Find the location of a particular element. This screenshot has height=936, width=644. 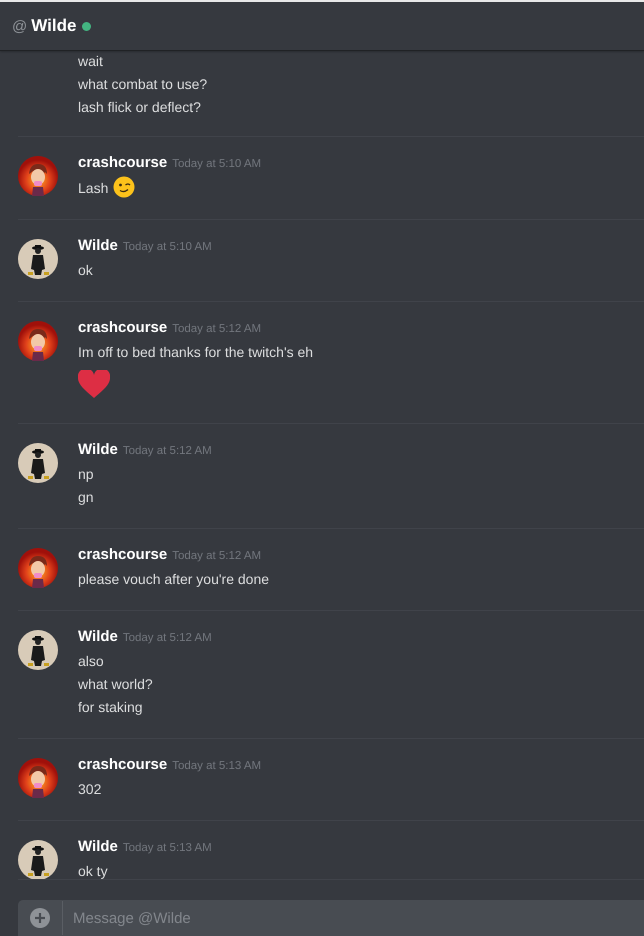

plus-icon is located at coordinates (40, 918).